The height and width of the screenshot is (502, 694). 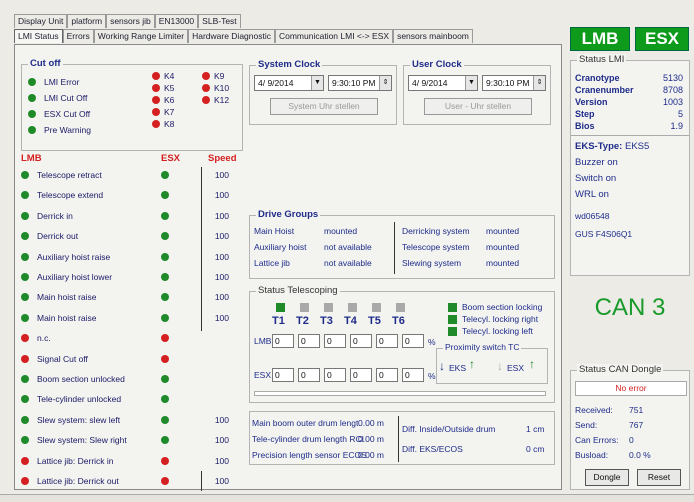 I want to click on dongle-button: Dongle, so click(x=607, y=477).